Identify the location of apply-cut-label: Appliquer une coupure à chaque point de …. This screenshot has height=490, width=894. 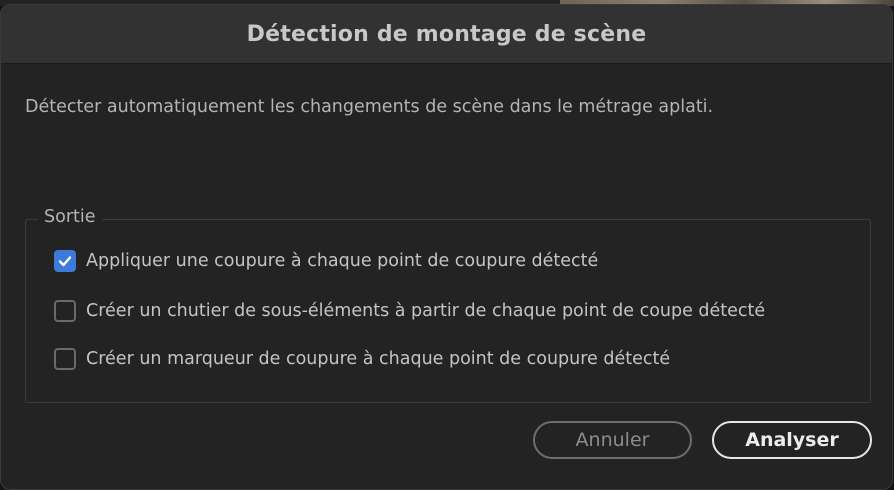
(342, 261).